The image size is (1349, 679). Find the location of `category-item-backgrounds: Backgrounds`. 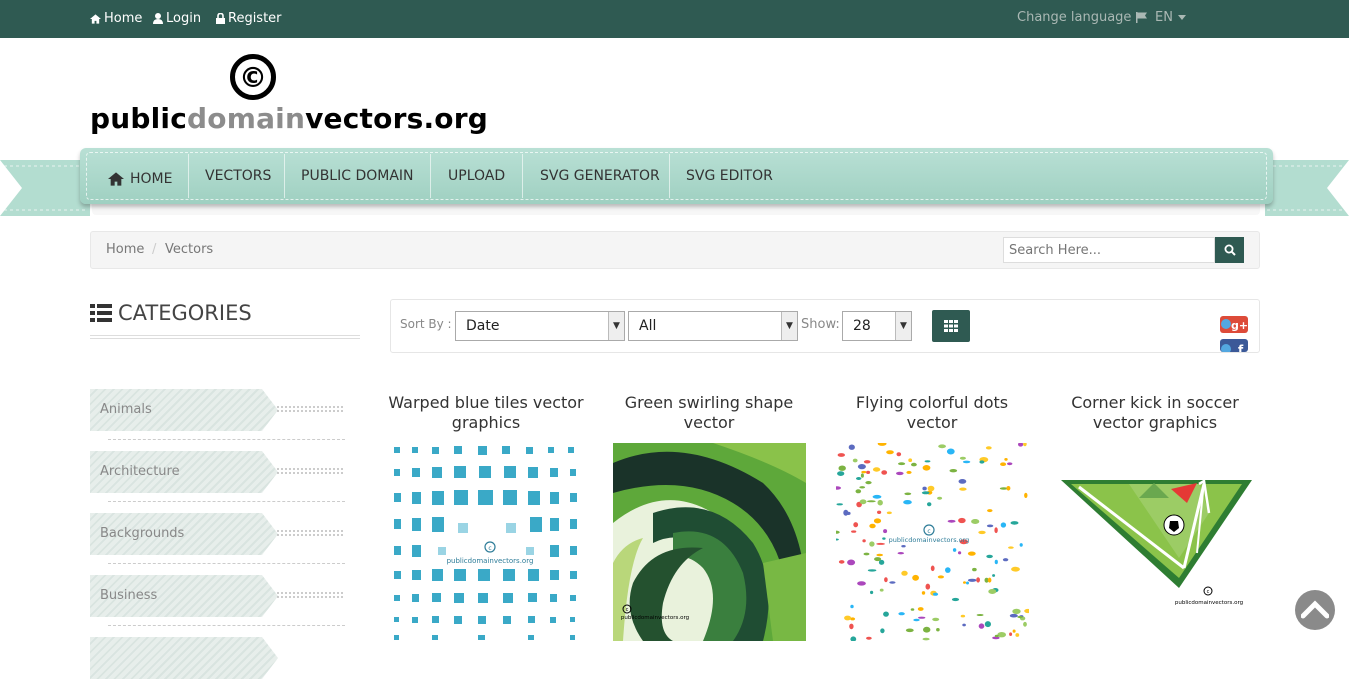

category-item-backgrounds: Backgrounds is located at coordinates (217, 538).